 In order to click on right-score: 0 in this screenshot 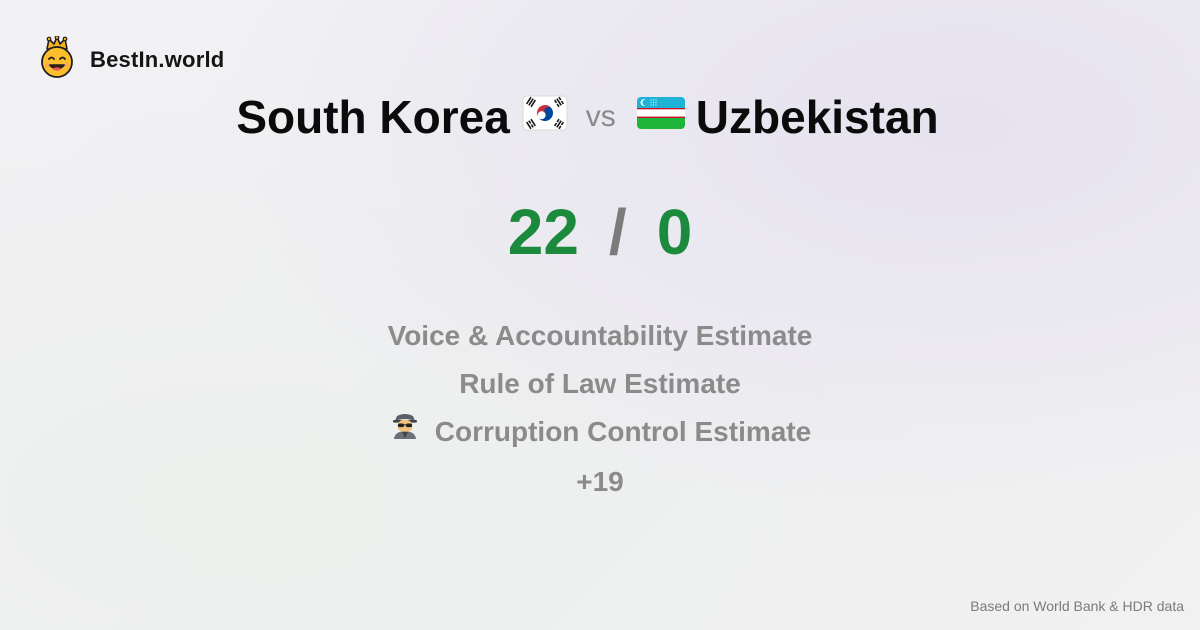, I will do `click(674, 232)`.